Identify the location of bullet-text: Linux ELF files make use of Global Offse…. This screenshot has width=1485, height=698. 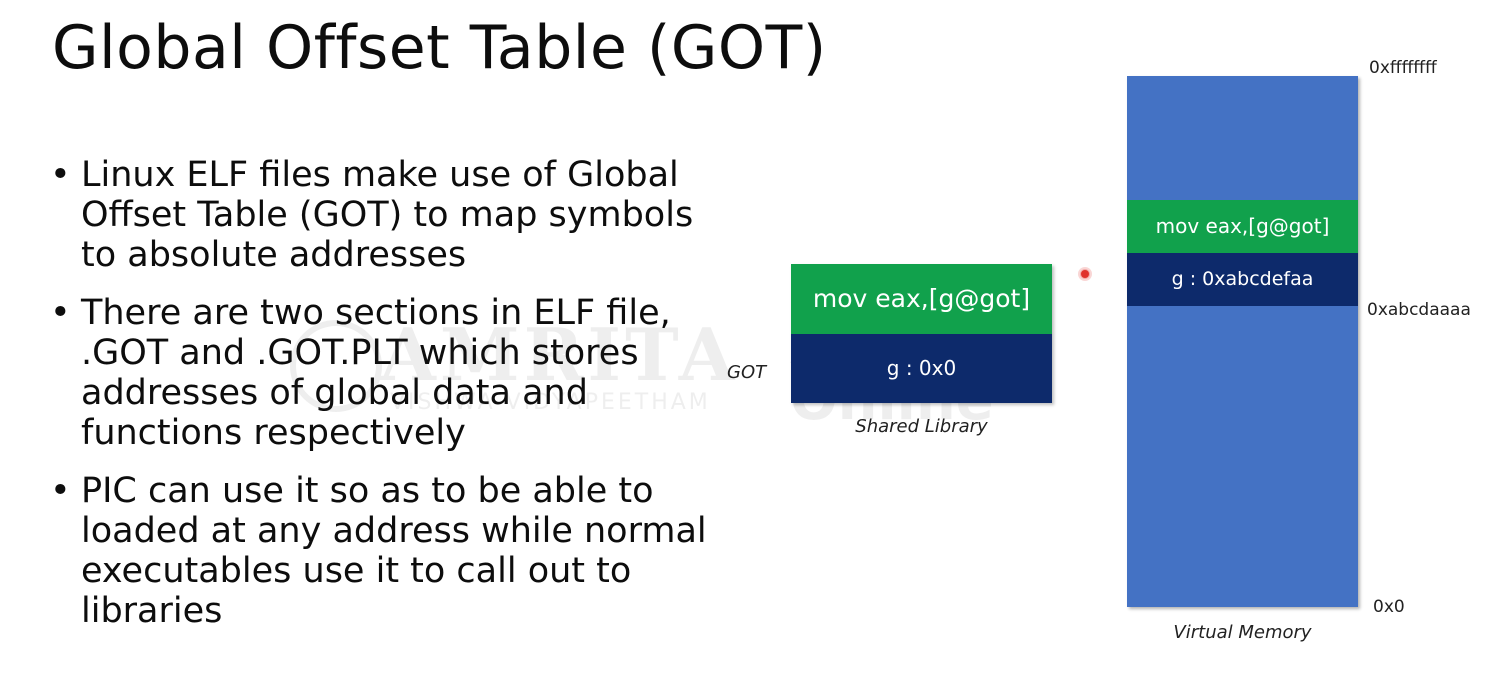
(387, 215).